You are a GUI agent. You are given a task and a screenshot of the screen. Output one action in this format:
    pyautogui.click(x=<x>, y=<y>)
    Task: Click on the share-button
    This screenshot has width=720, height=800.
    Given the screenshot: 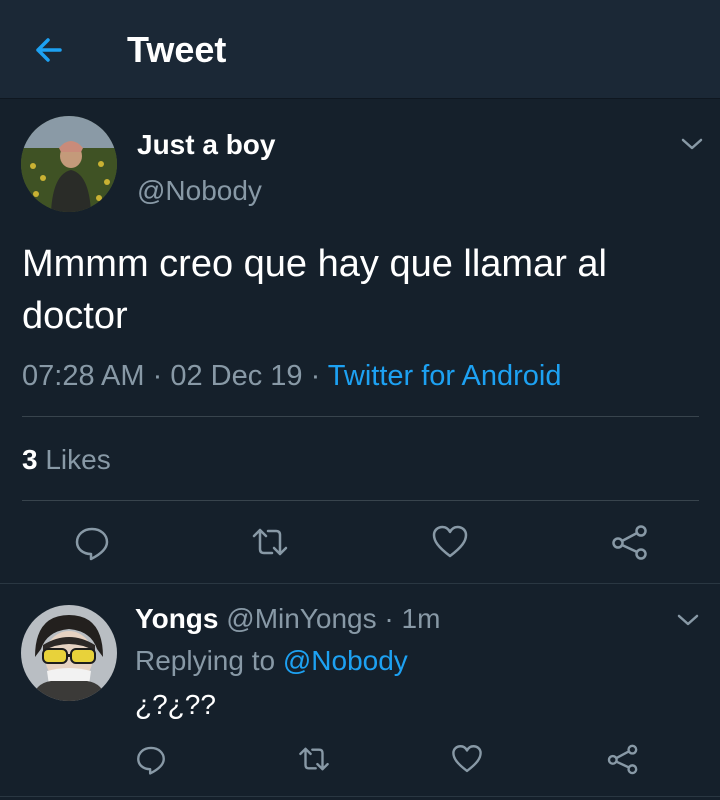 What is the action you would take?
    pyautogui.click(x=630, y=544)
    